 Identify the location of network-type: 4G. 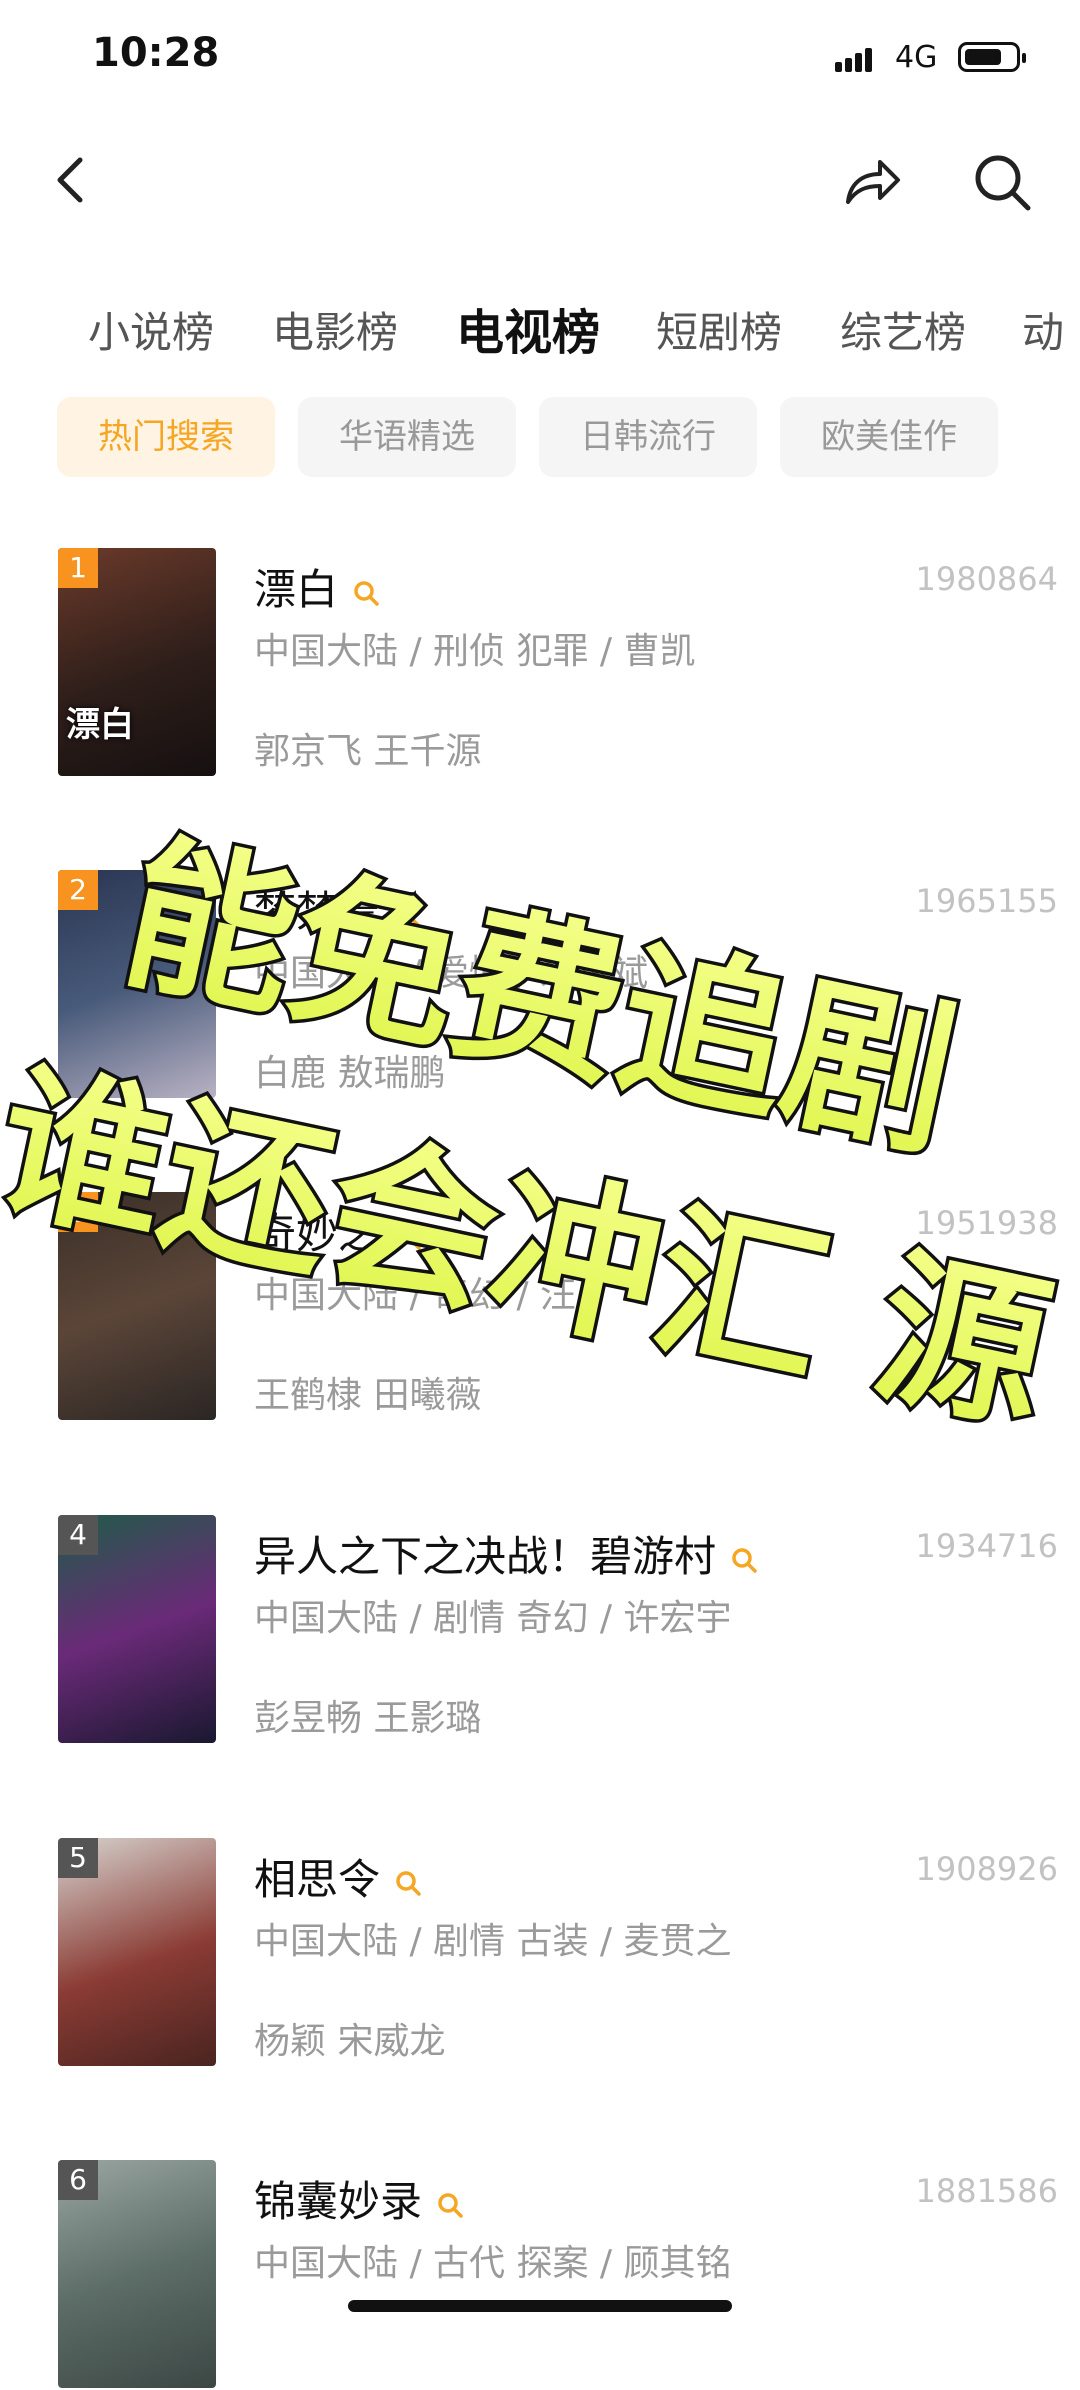
(916, 57).